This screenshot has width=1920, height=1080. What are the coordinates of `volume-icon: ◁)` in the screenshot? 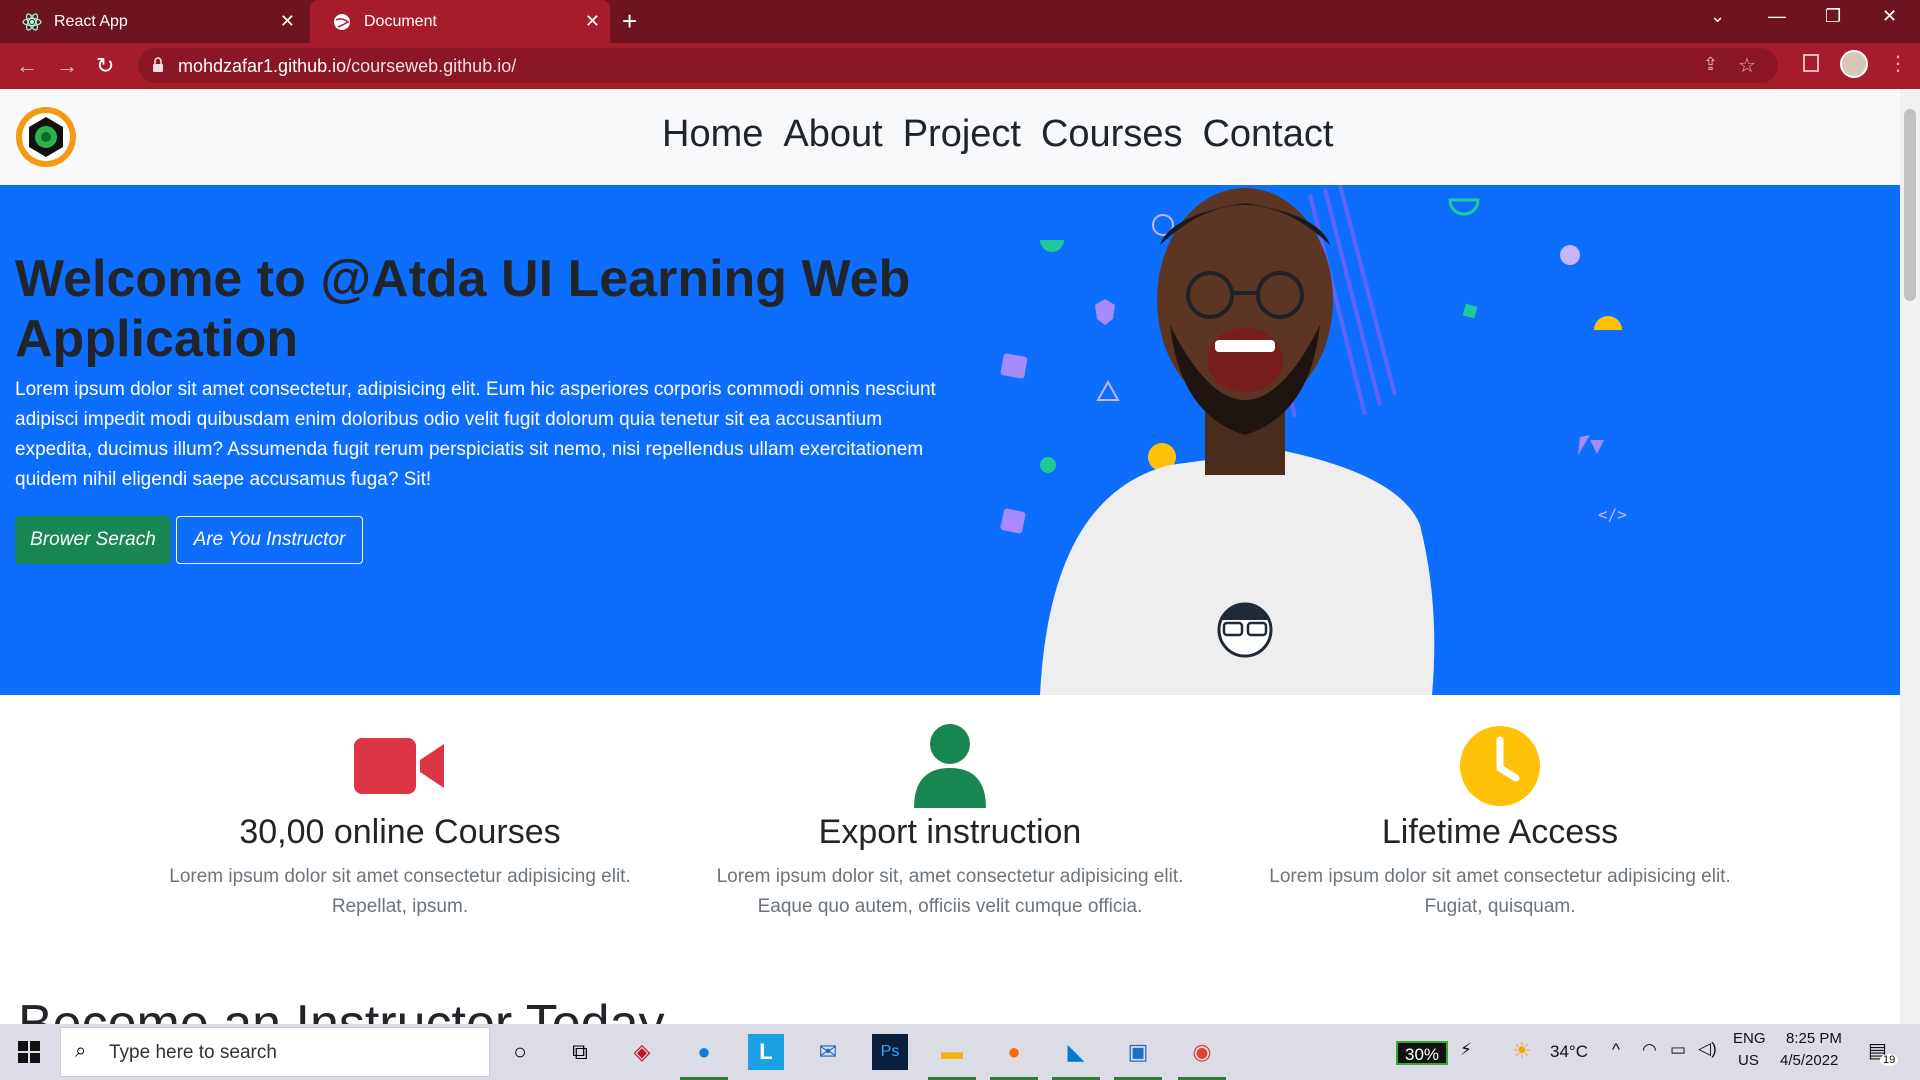 It's located at (1707, 1049).